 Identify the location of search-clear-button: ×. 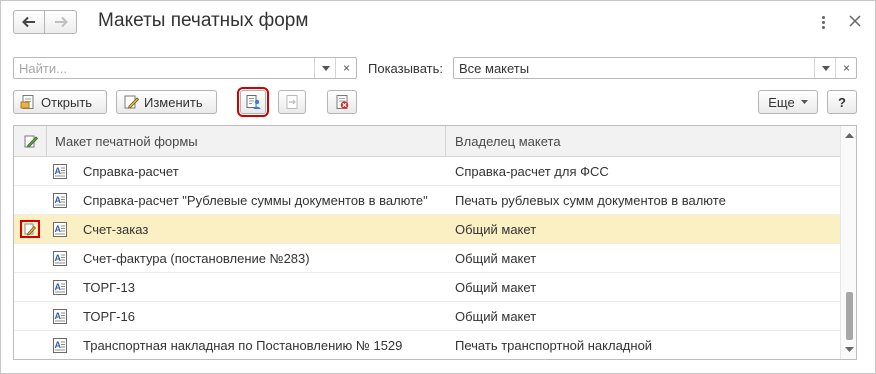
(346, 68).